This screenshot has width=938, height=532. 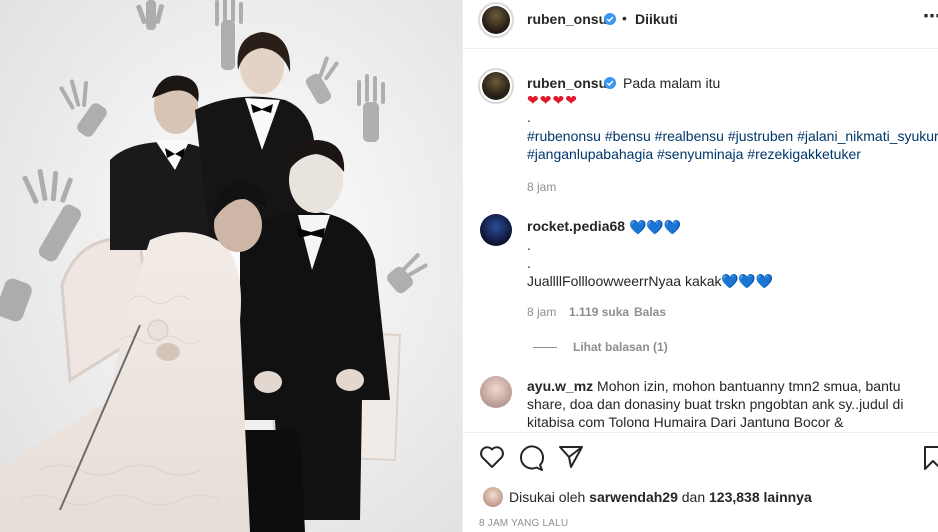 What do you see at coordinates (496, 20) in the screenshot?
I see `author-avatar` at bounding box center [496, 20].